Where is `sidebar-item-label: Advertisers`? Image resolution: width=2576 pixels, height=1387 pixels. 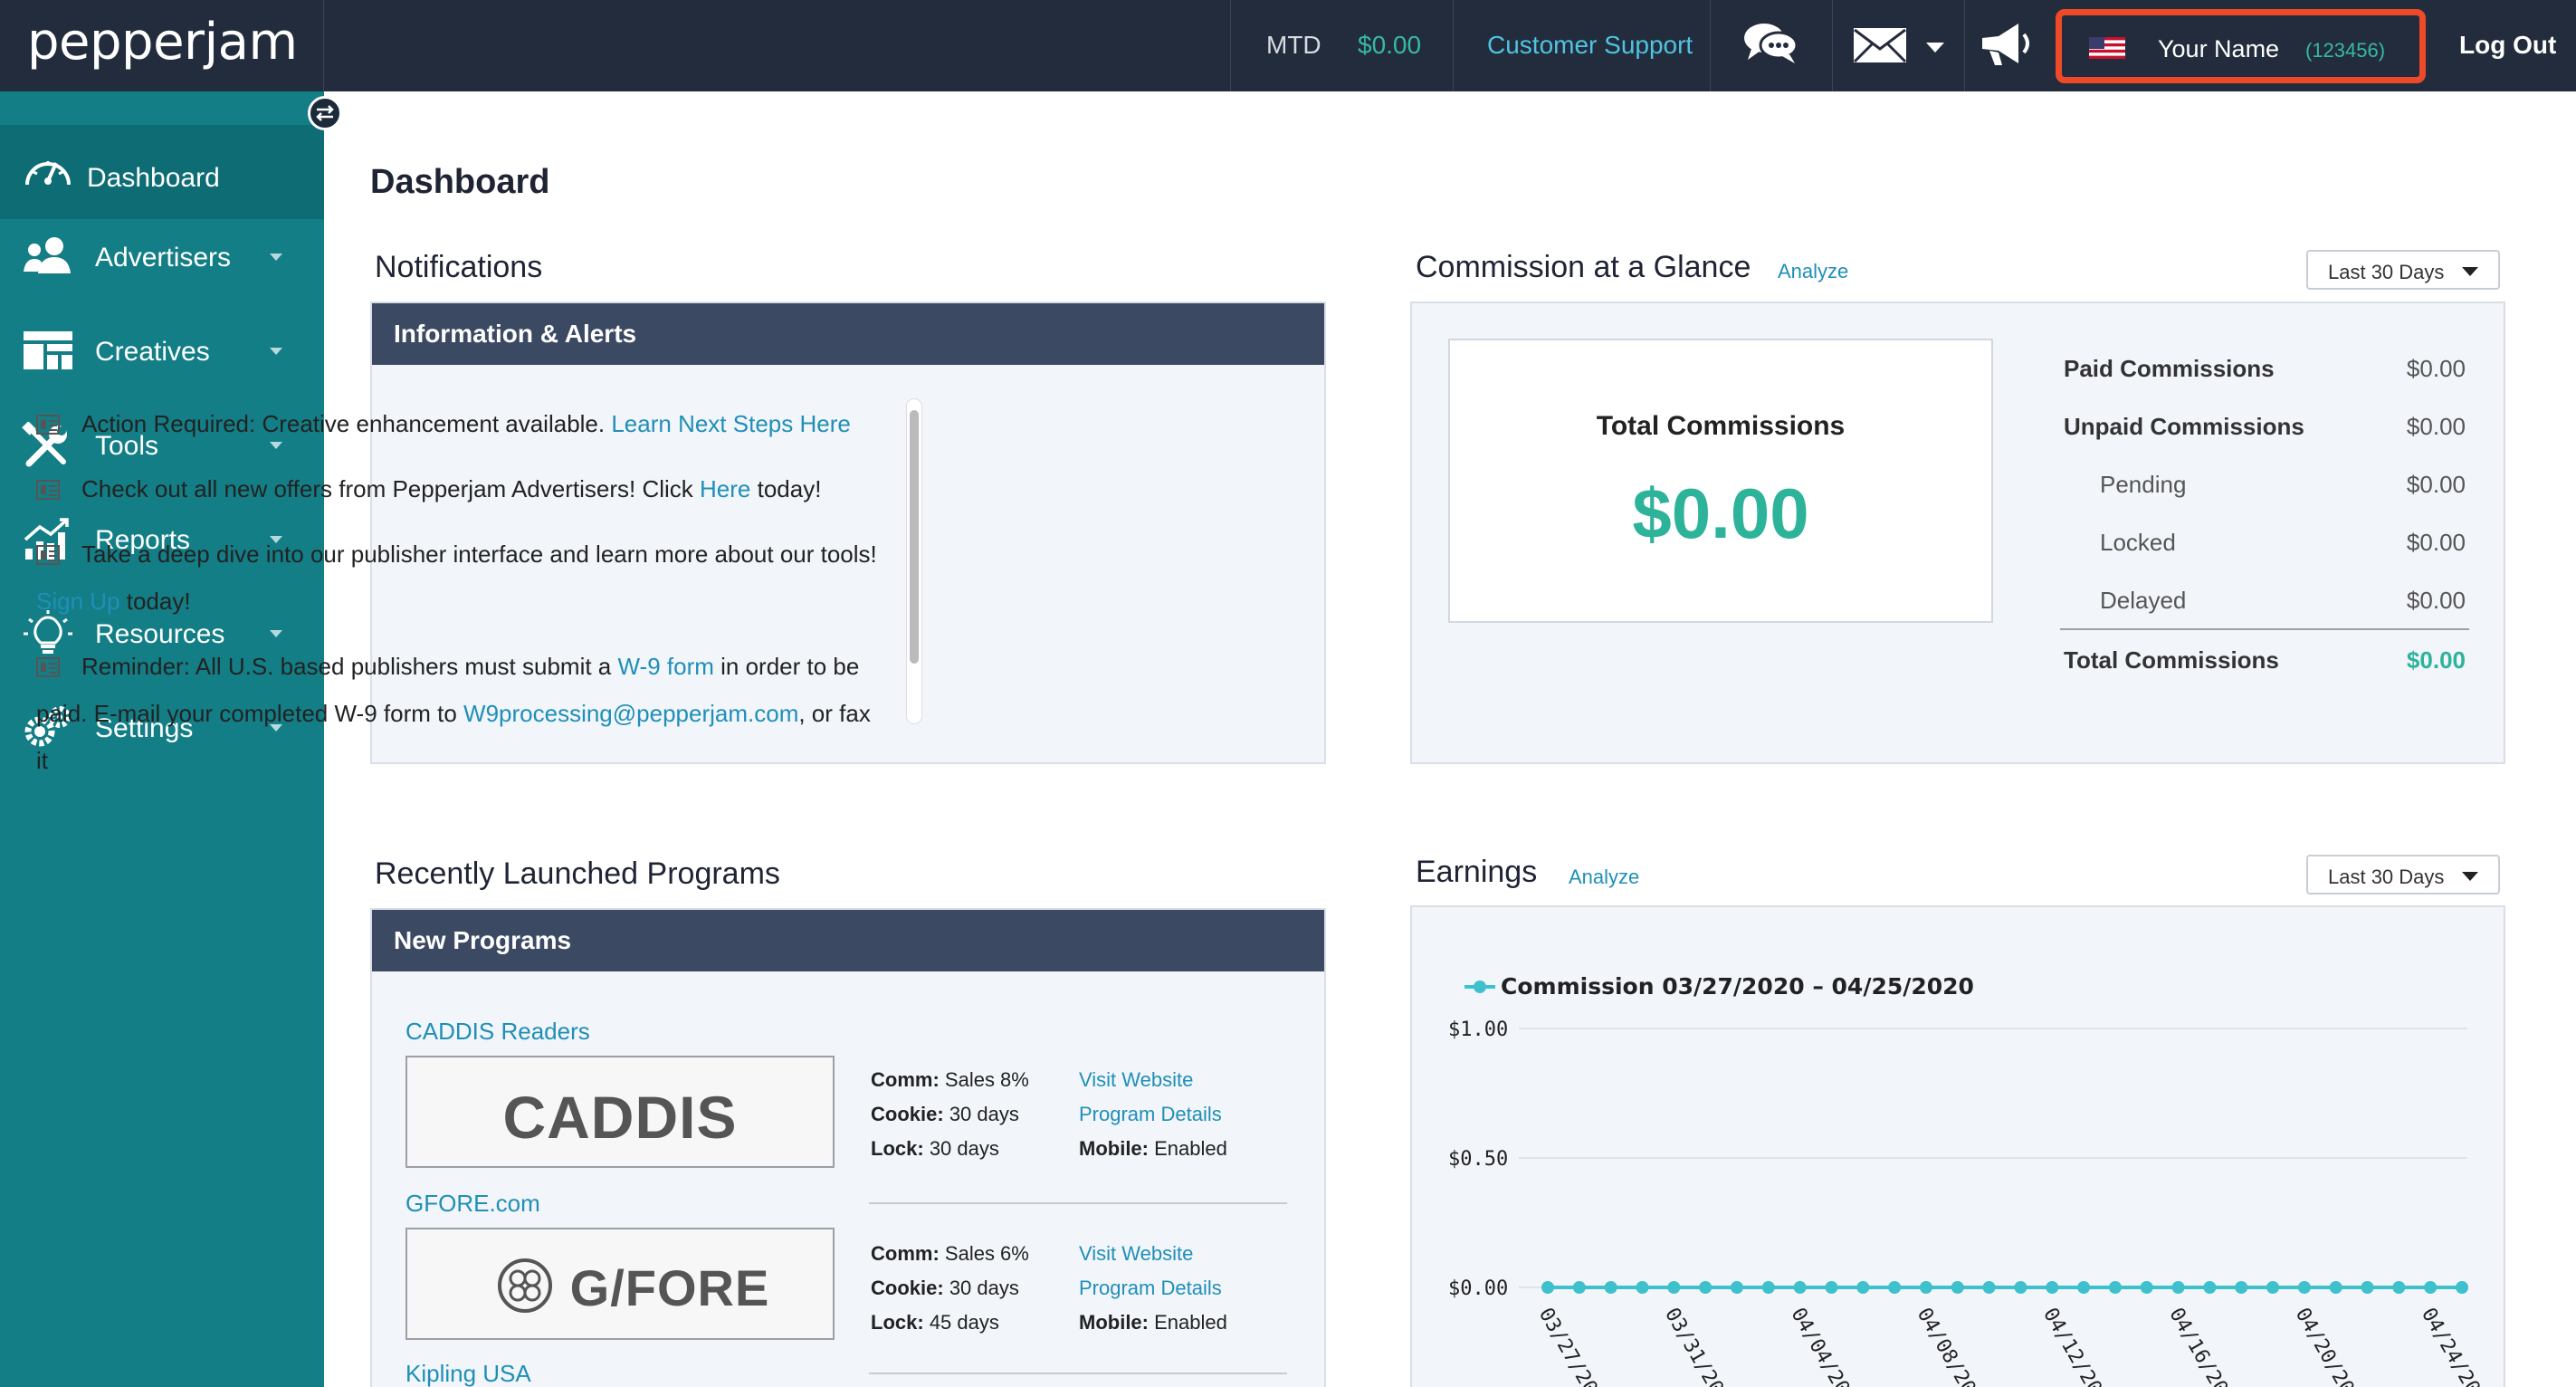
sidebar-item-label: Advertisers is located at coordinates (164, 258).